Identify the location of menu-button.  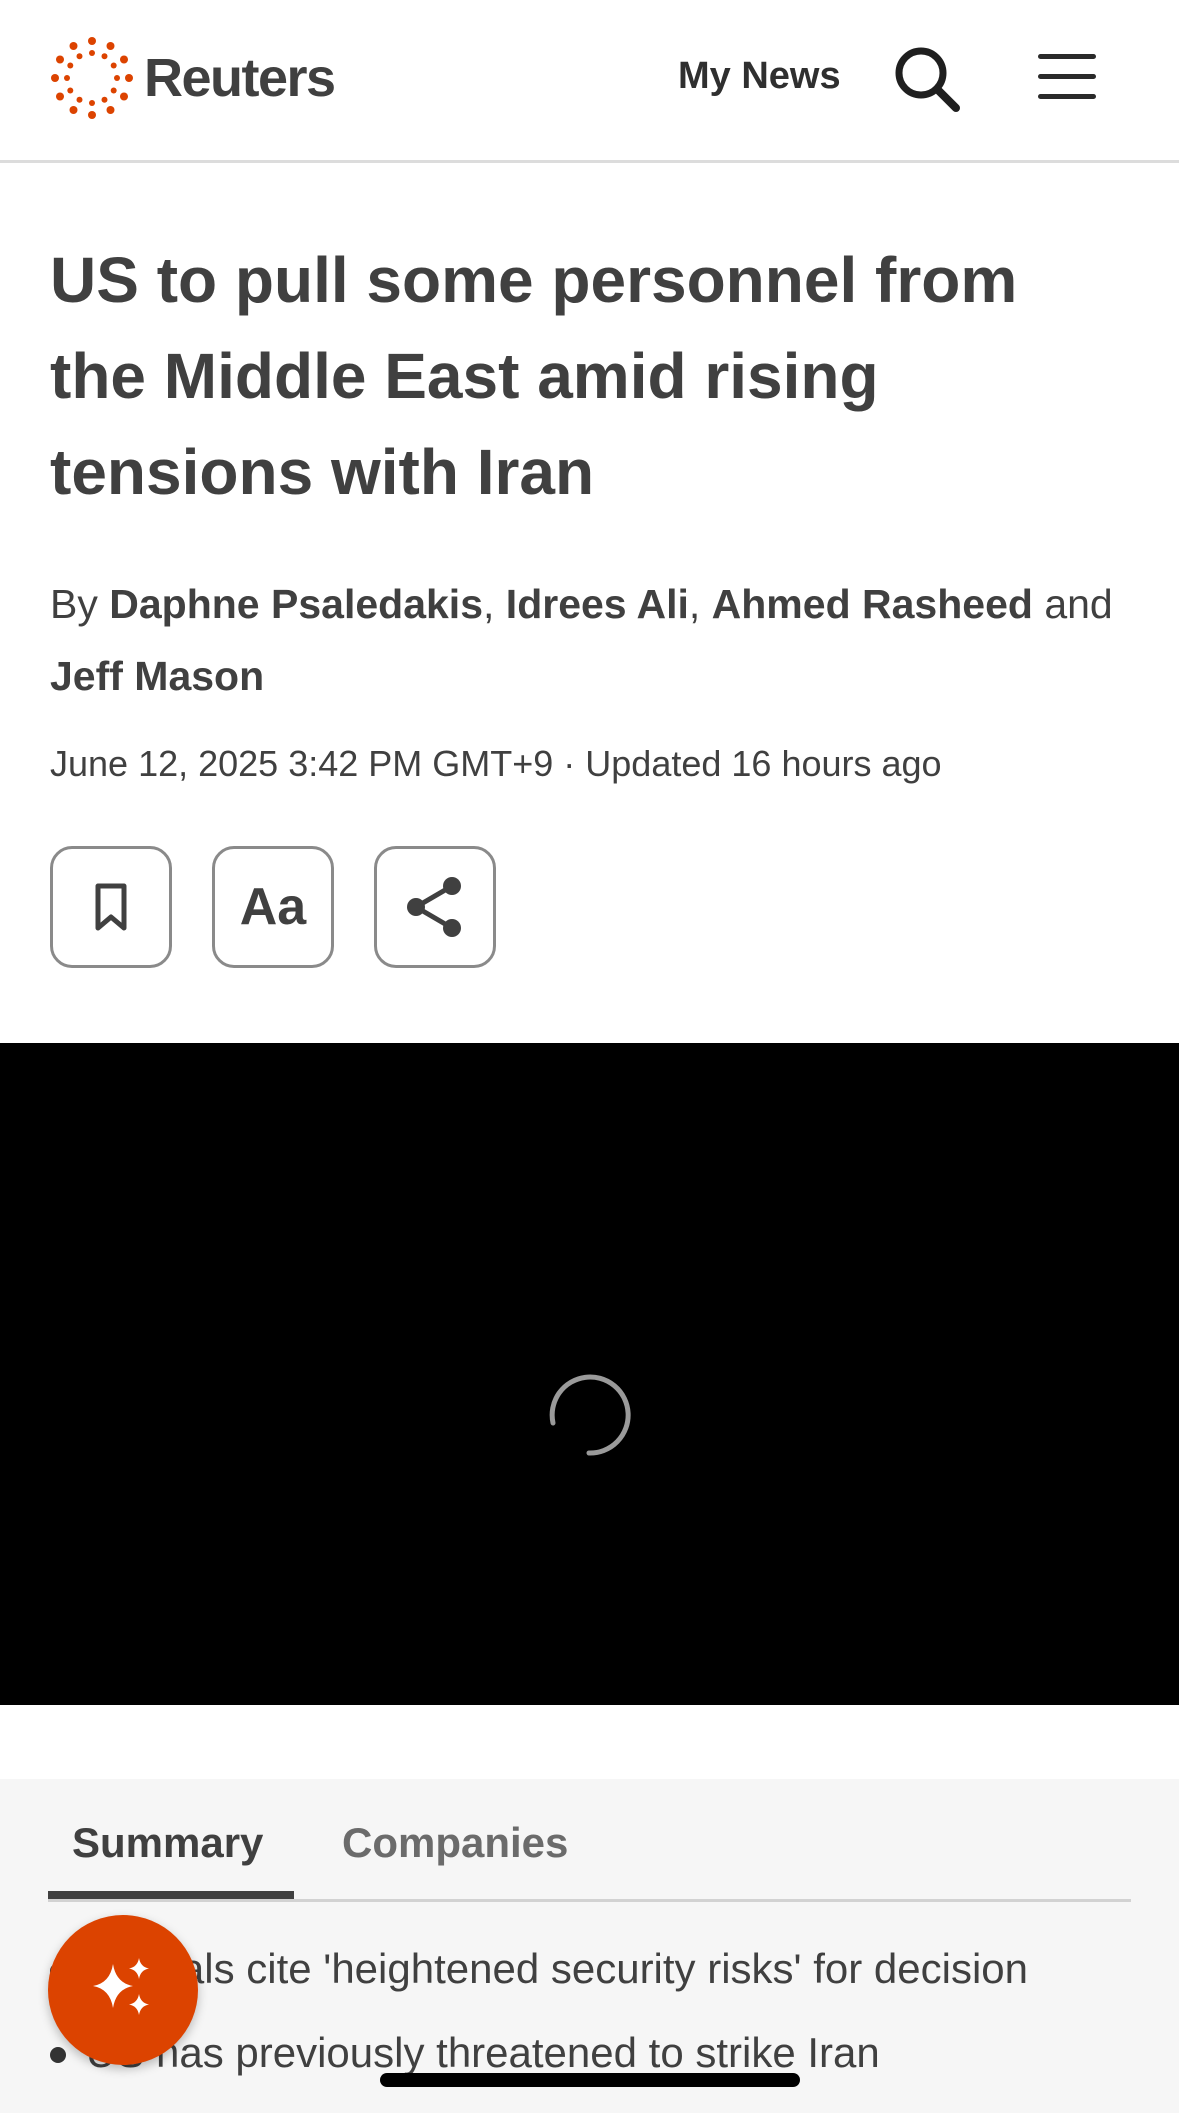
(1068, 77).